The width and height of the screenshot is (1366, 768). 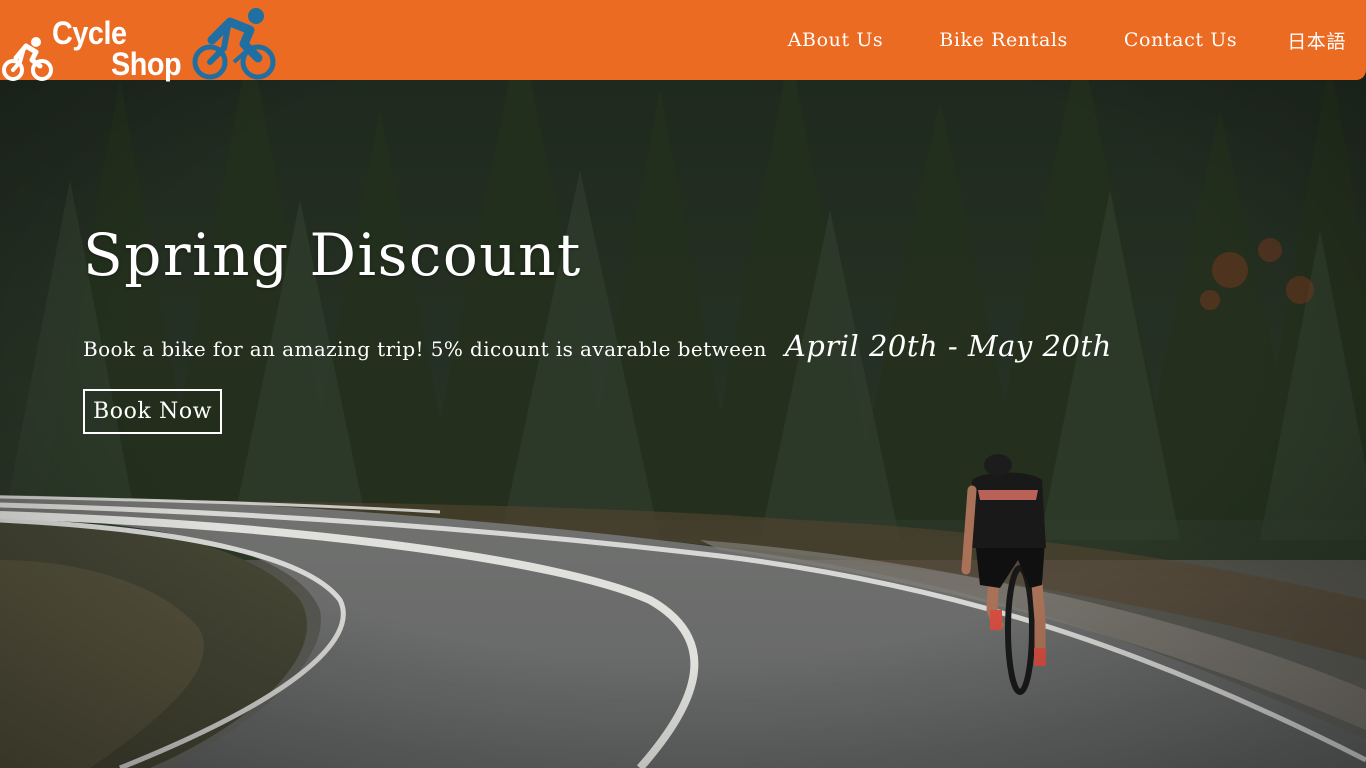 I want to click on site-logo: Cycle Shop, so click(x=140, y=41).